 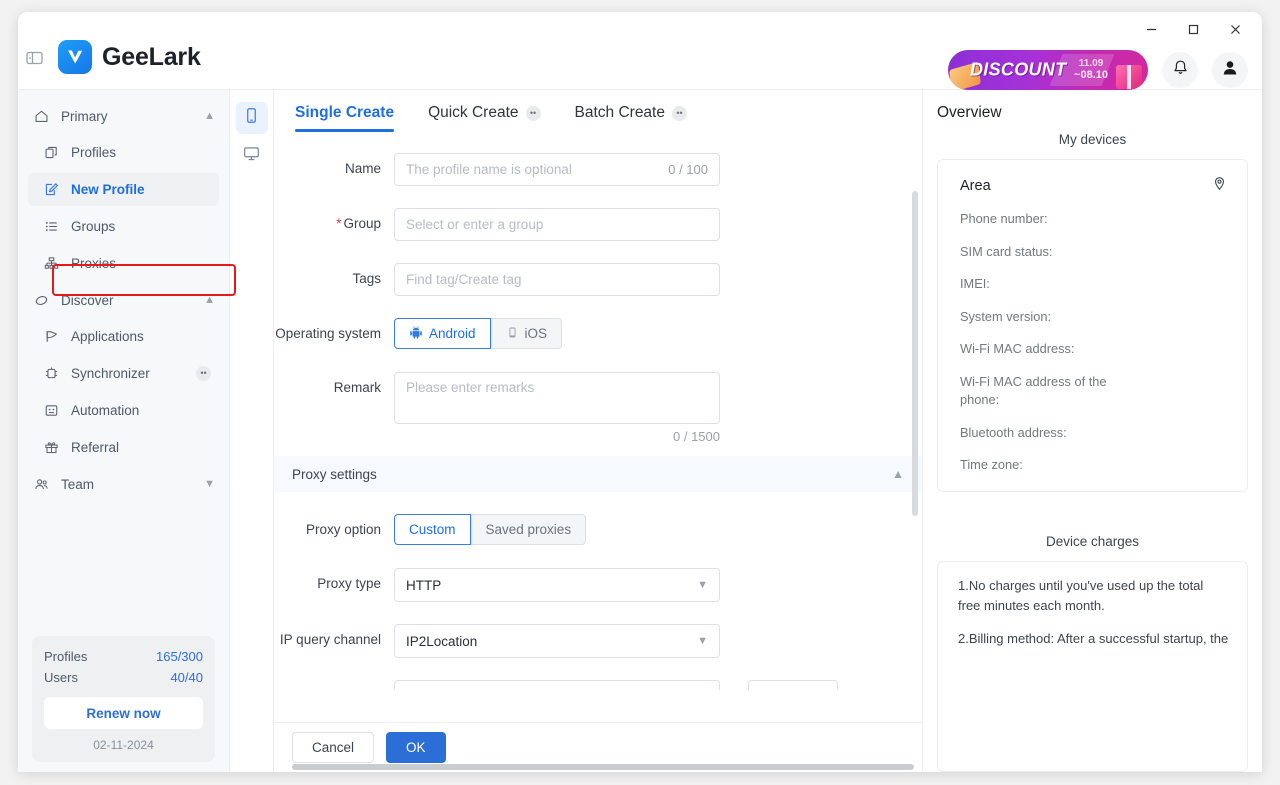 What do you see at coordinates (470, 387) in the screenshot?
I see `remark-placeholder: Please enter remarks` at bounding box center [470, 387].